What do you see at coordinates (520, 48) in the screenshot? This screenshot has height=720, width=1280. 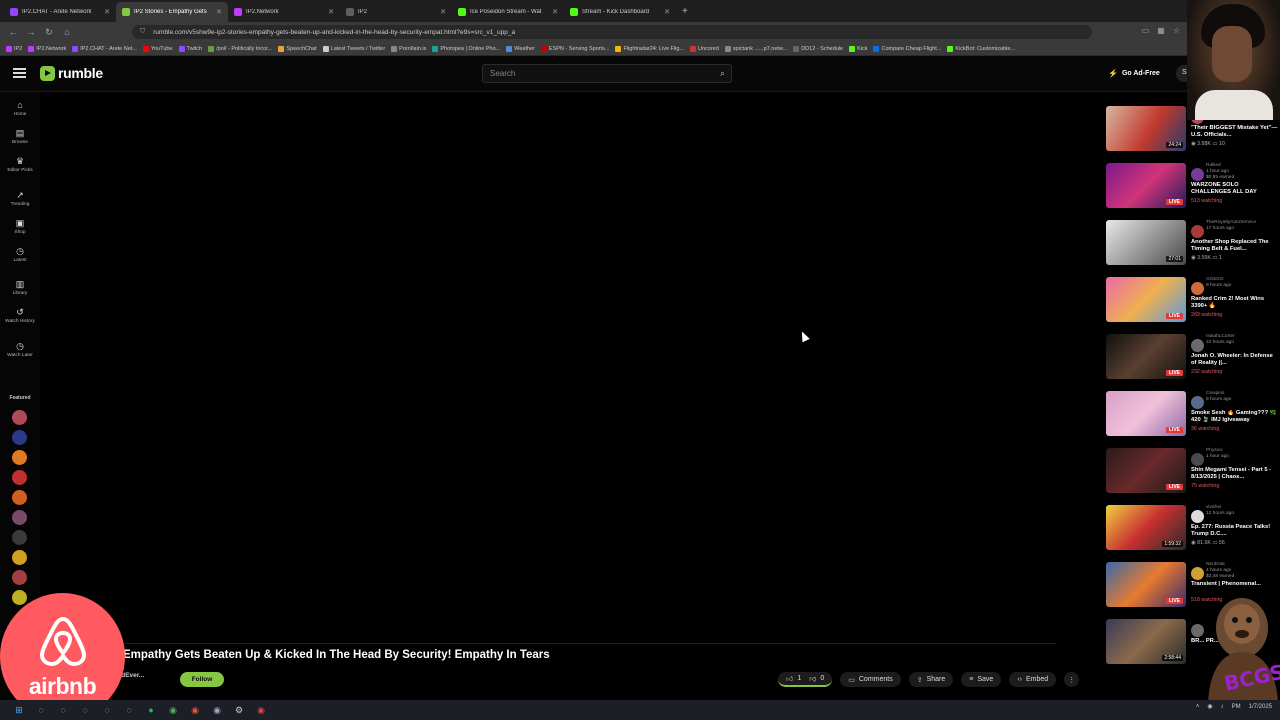 I see `bookmark-item: Weather` at bounding box center [520, 48].